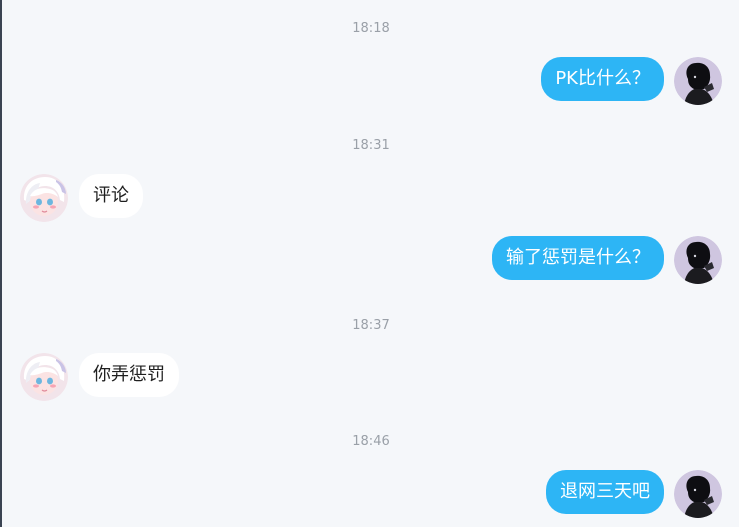 Image resolution: width=739 pixels, height=527 pixels. I want to click on incoming-message-bubble: 评论, so click(111, 196).